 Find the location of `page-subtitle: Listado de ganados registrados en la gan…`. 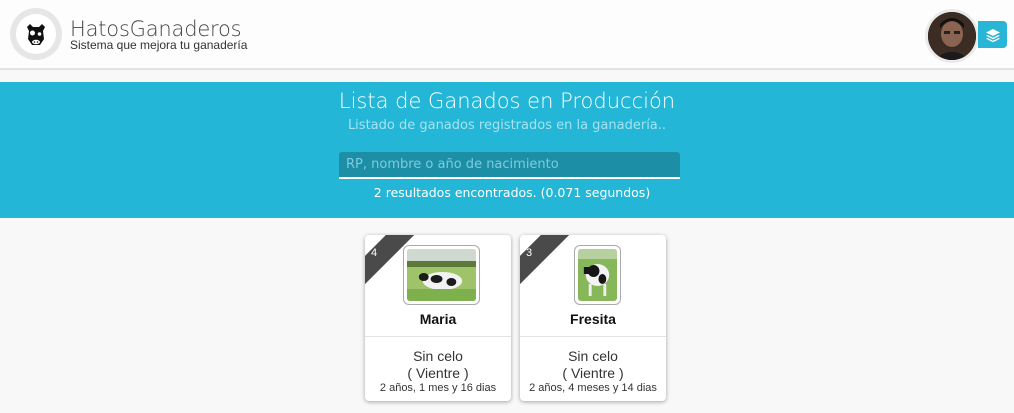

page-subtitle: Listado de ganados registrados en la gan… is located at coordinates (507, 125).